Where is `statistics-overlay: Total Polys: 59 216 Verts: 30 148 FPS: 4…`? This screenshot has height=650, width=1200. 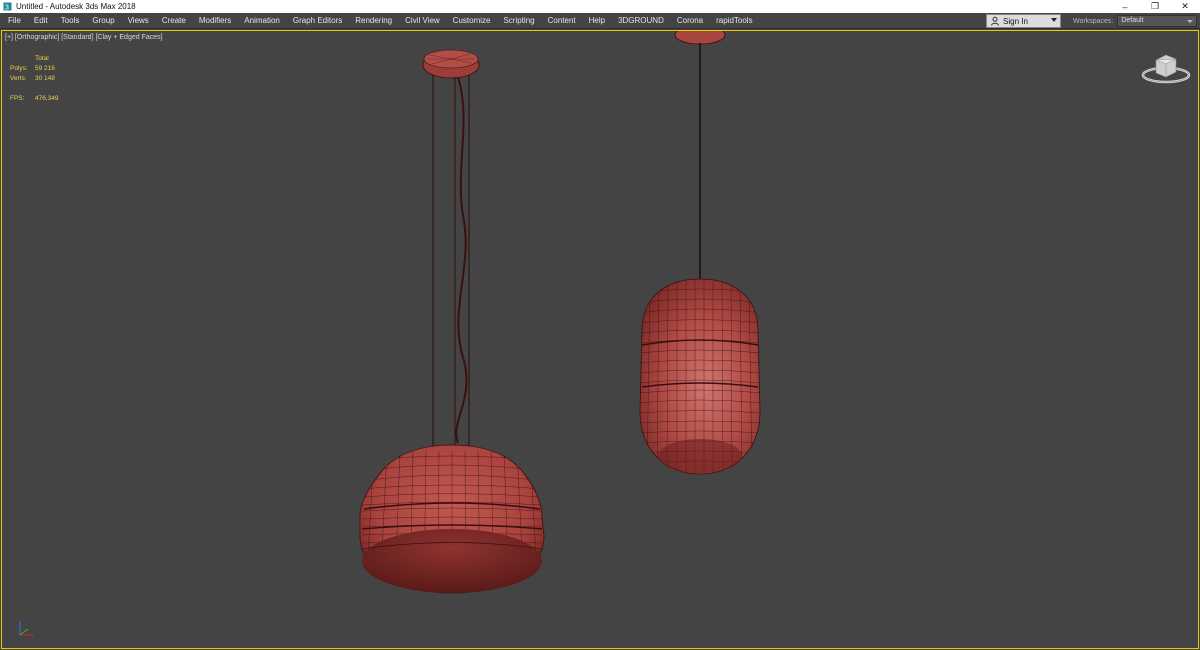
statistics-overlay: Total Polys: 59 216 Verts: 30 148 FPS: 4… is located at coordinates (34, 79).